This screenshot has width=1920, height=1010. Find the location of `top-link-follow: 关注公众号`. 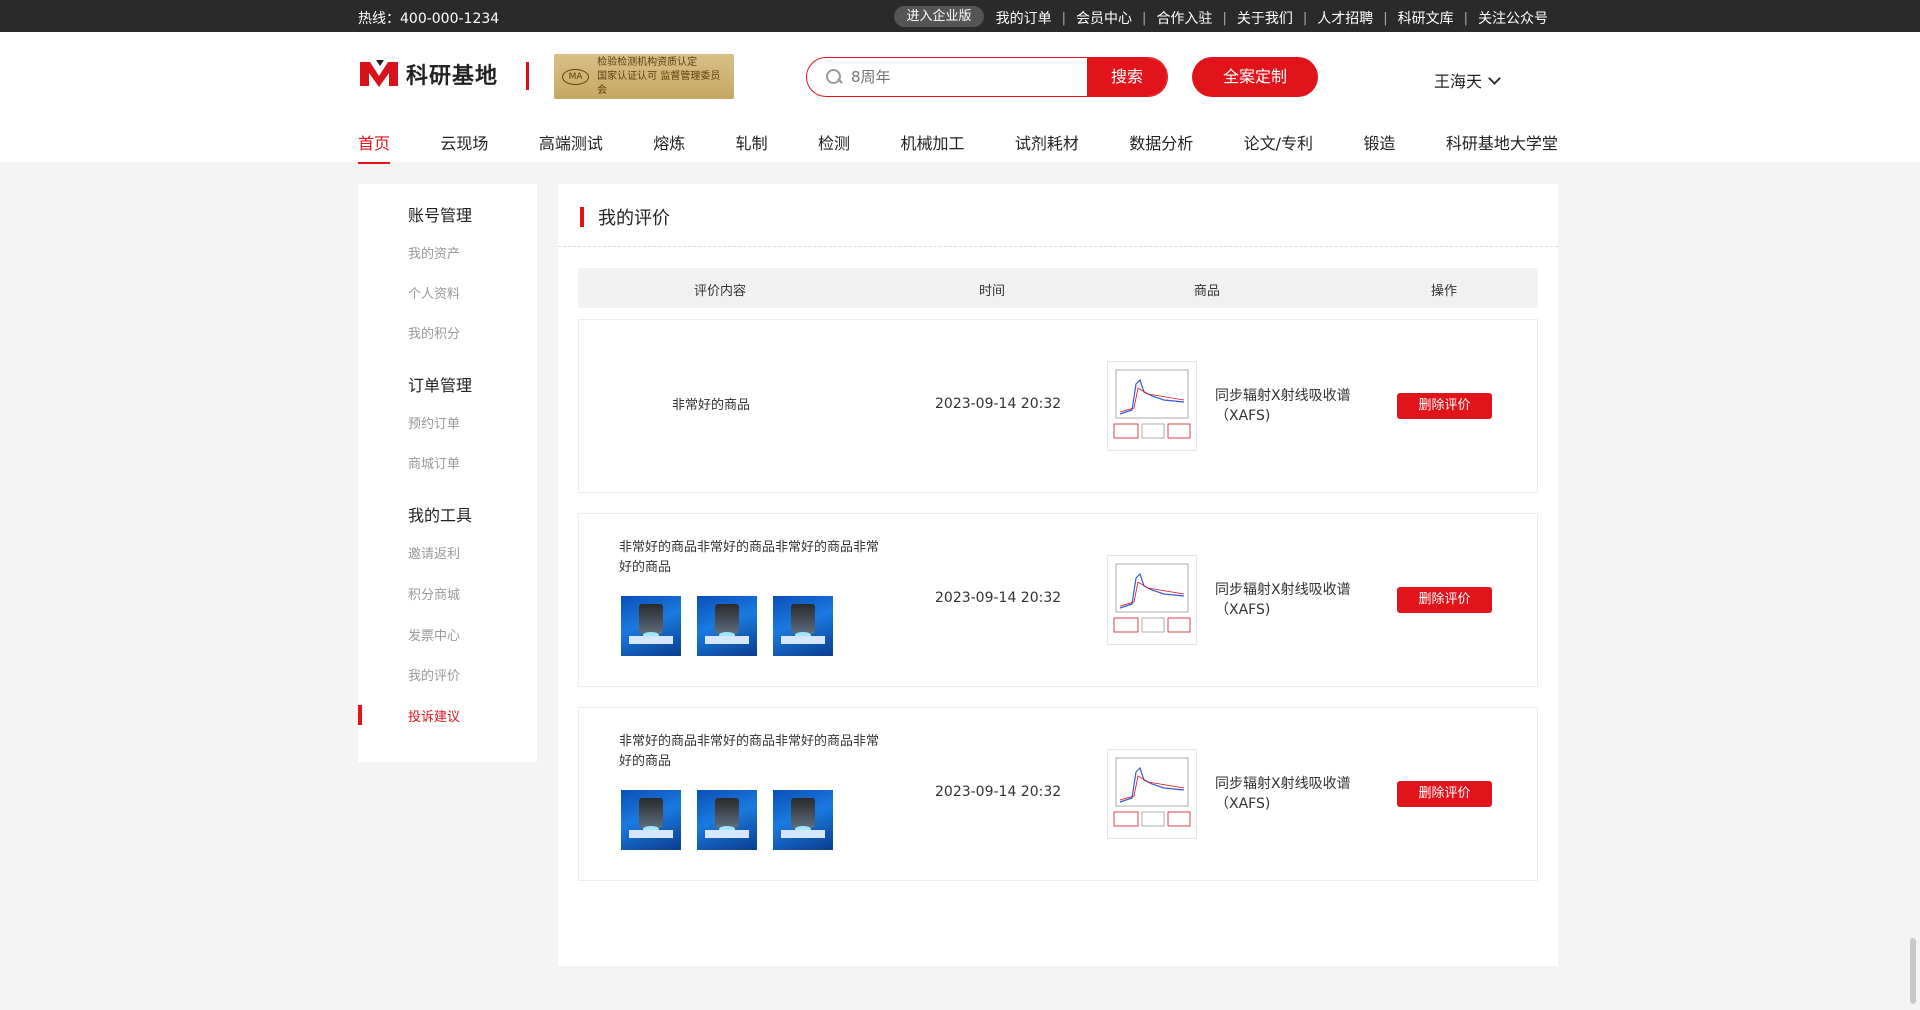

top-link-follow: 关注公众号 is located at coordinates (1513, 18).